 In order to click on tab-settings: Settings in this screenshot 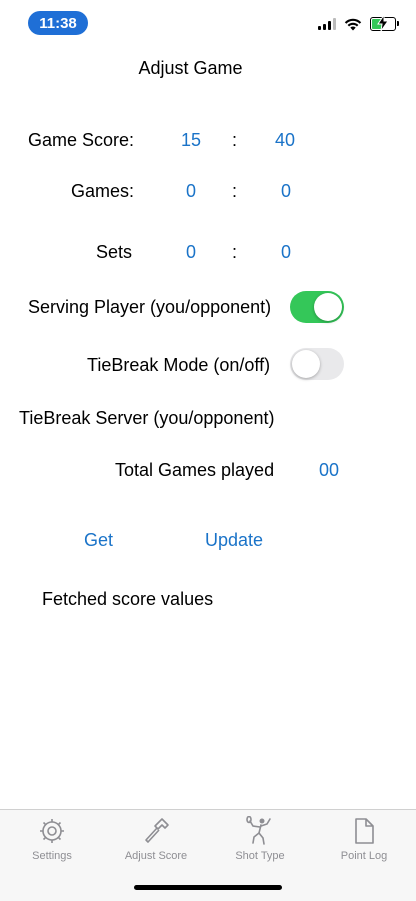, I will do `click(52, 840)`.